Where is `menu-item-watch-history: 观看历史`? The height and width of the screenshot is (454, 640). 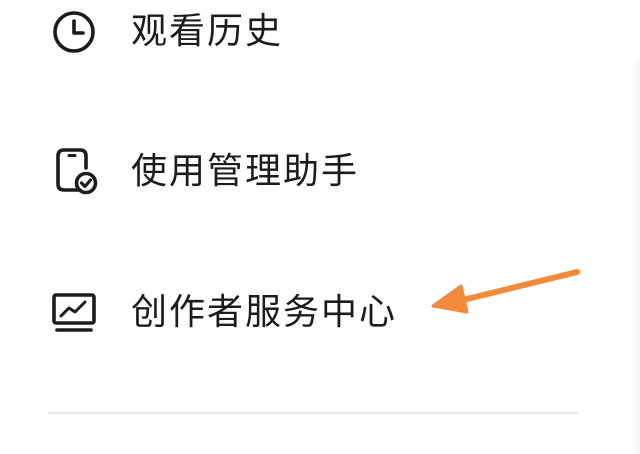 menu-item-watch-history: 观看历史 is located at coordinates (300, 36).